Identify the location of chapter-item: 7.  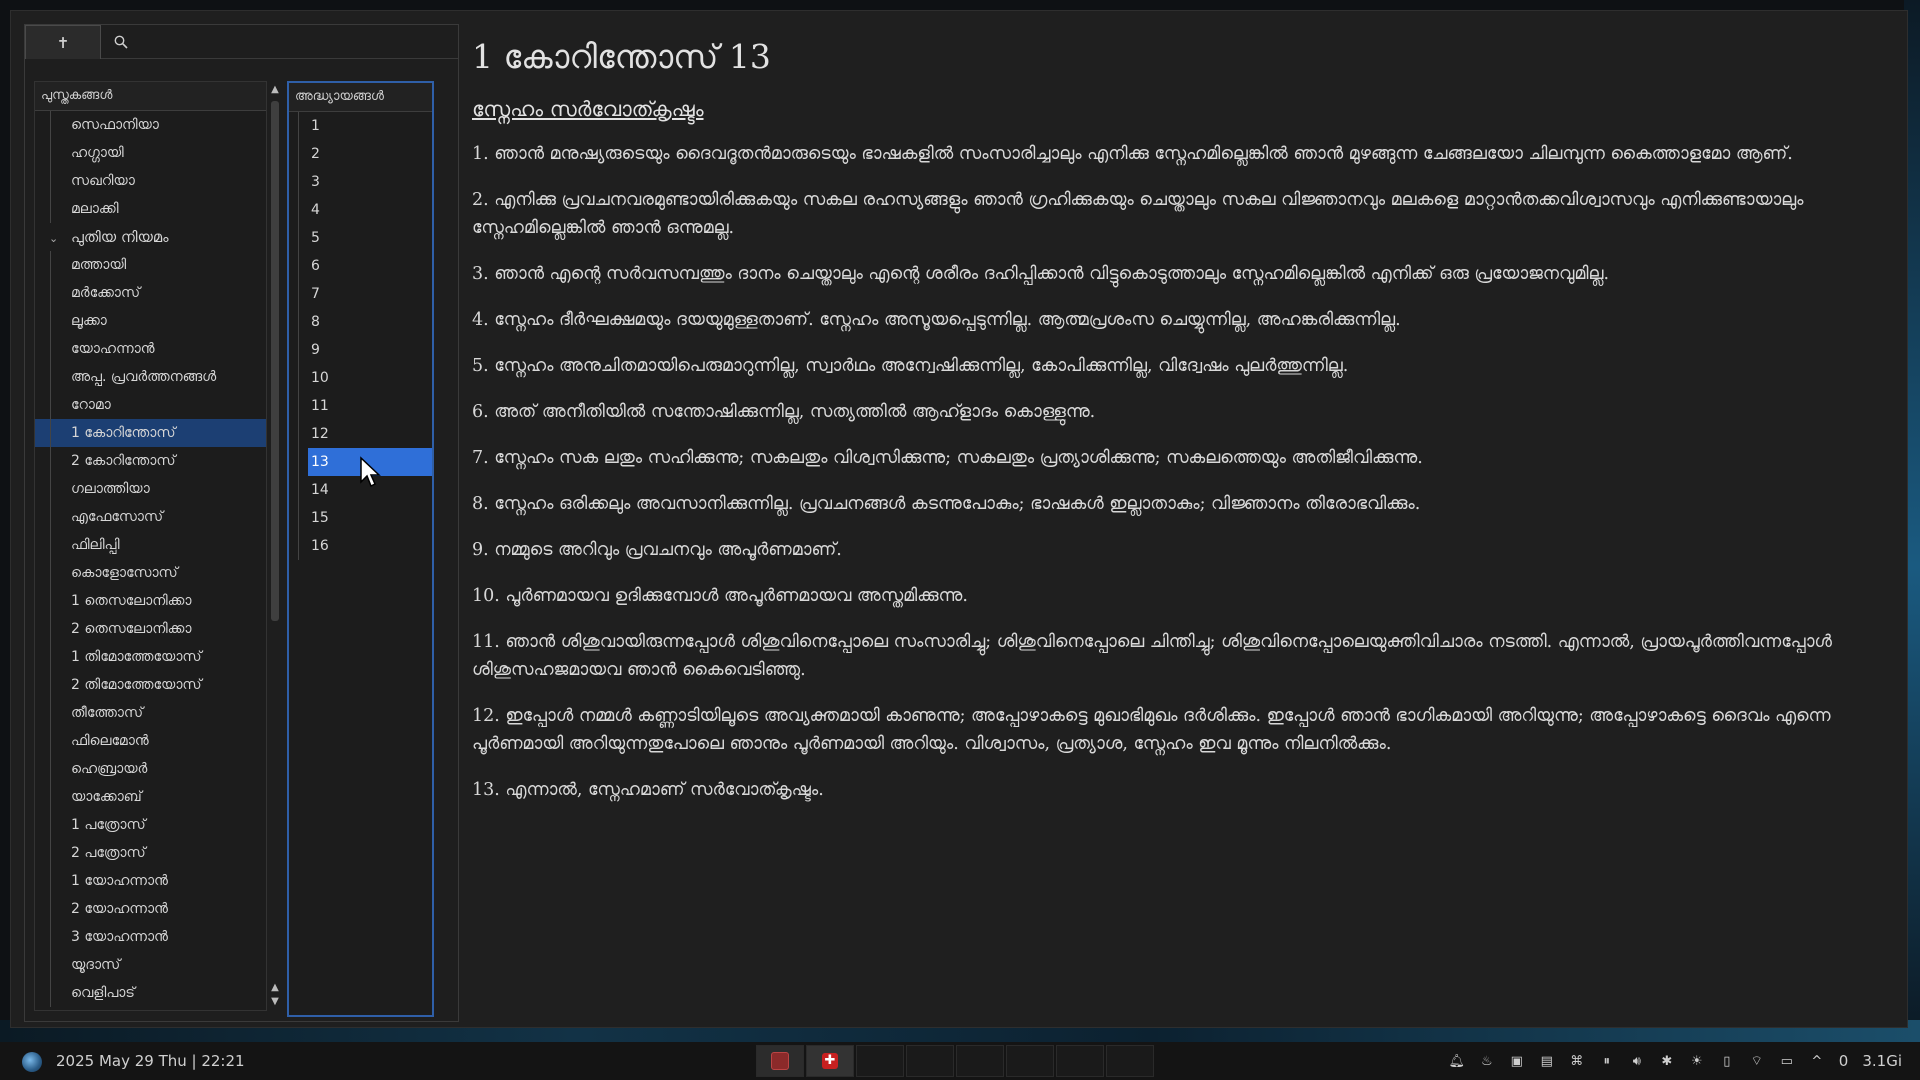
(360, 294).